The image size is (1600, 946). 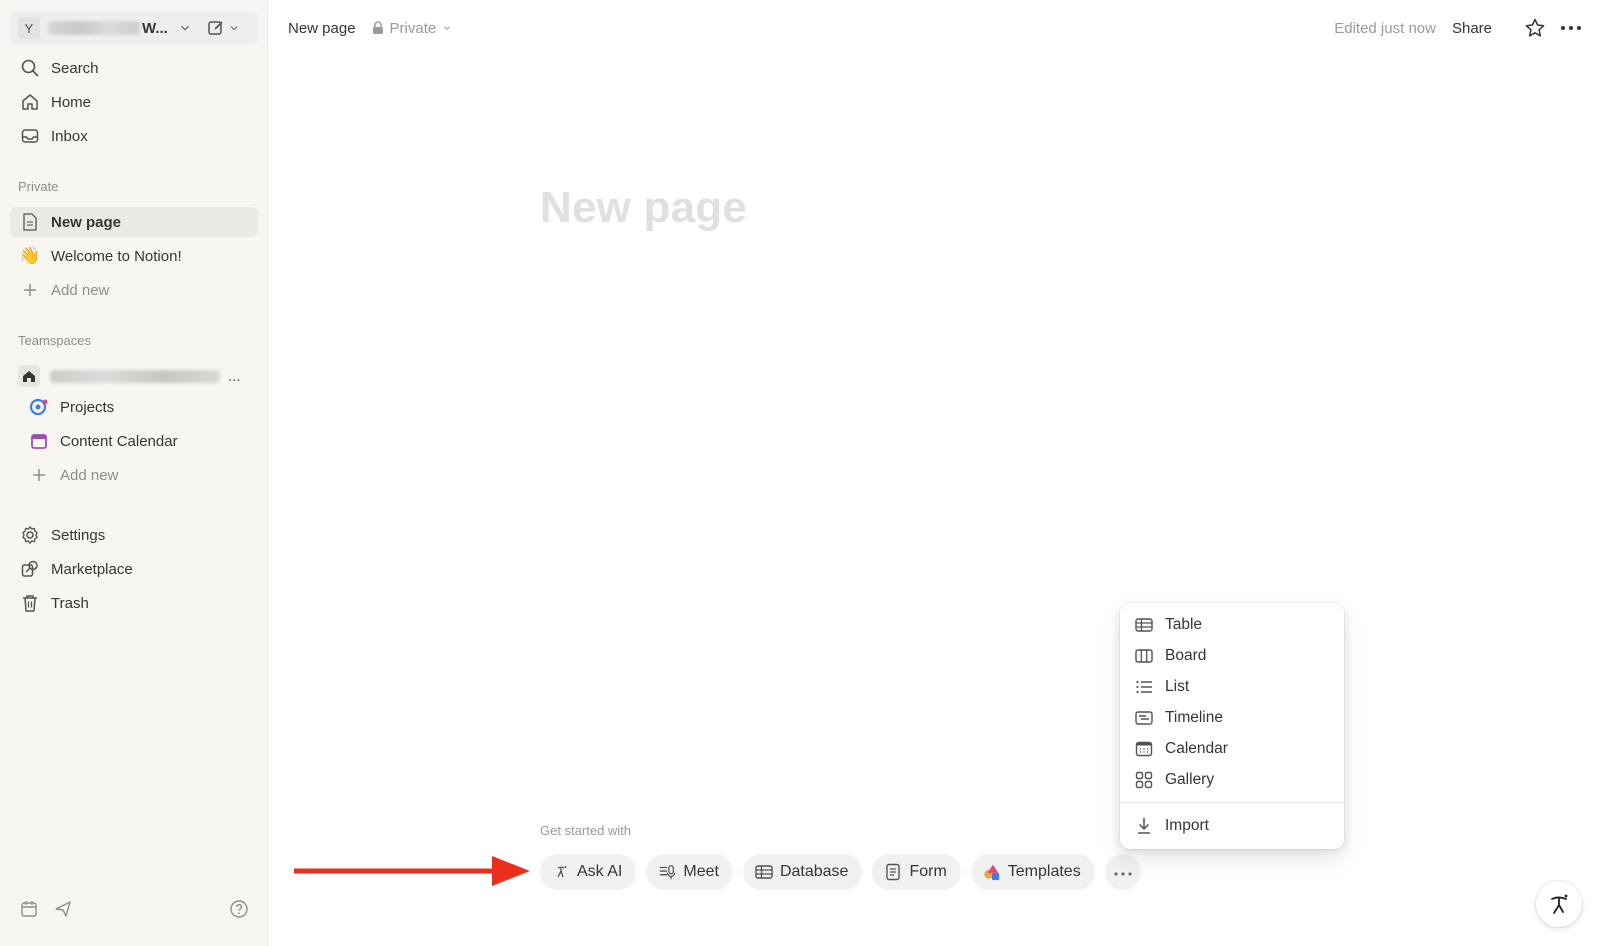 What do you see at coordinates (561, 872) in the screenshot?
I see `ai-icon` at bounding box center [561, 872].